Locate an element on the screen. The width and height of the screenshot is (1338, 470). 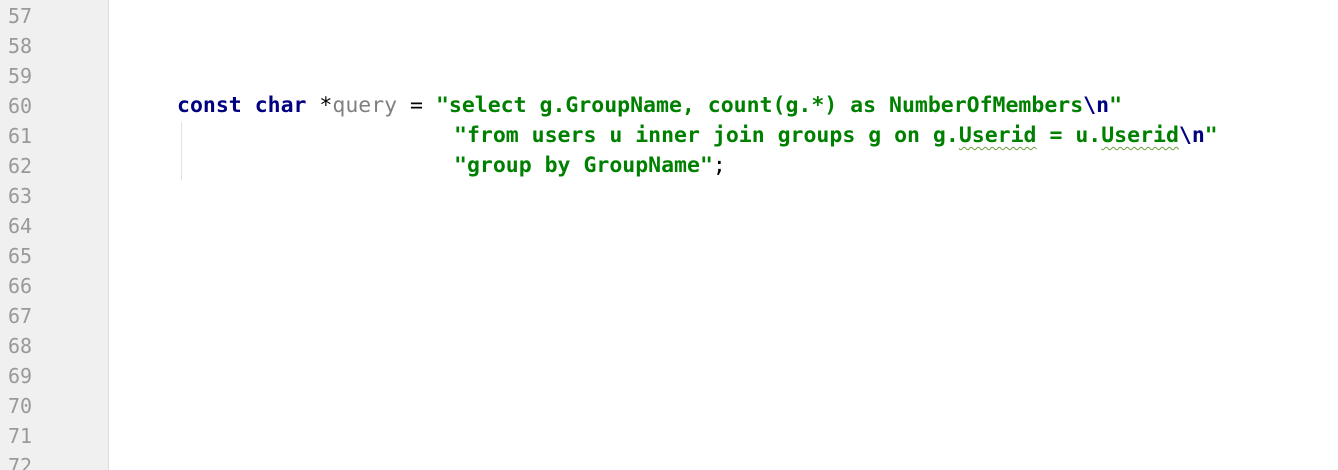
line-number: 60 is located at coordinates (20, 106).